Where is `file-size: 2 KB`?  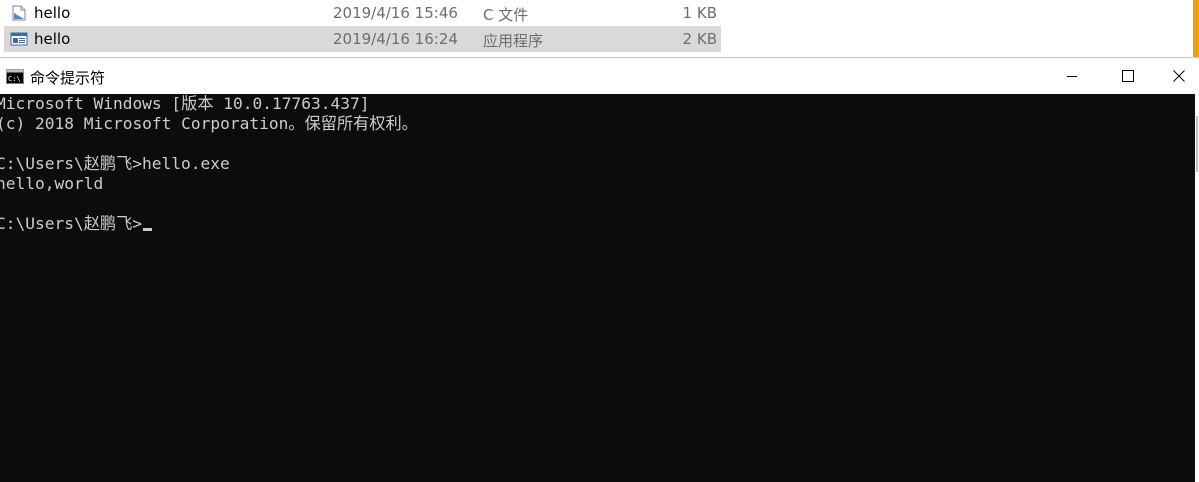
file-size: 2 KB is located at coordinates (699, 39).